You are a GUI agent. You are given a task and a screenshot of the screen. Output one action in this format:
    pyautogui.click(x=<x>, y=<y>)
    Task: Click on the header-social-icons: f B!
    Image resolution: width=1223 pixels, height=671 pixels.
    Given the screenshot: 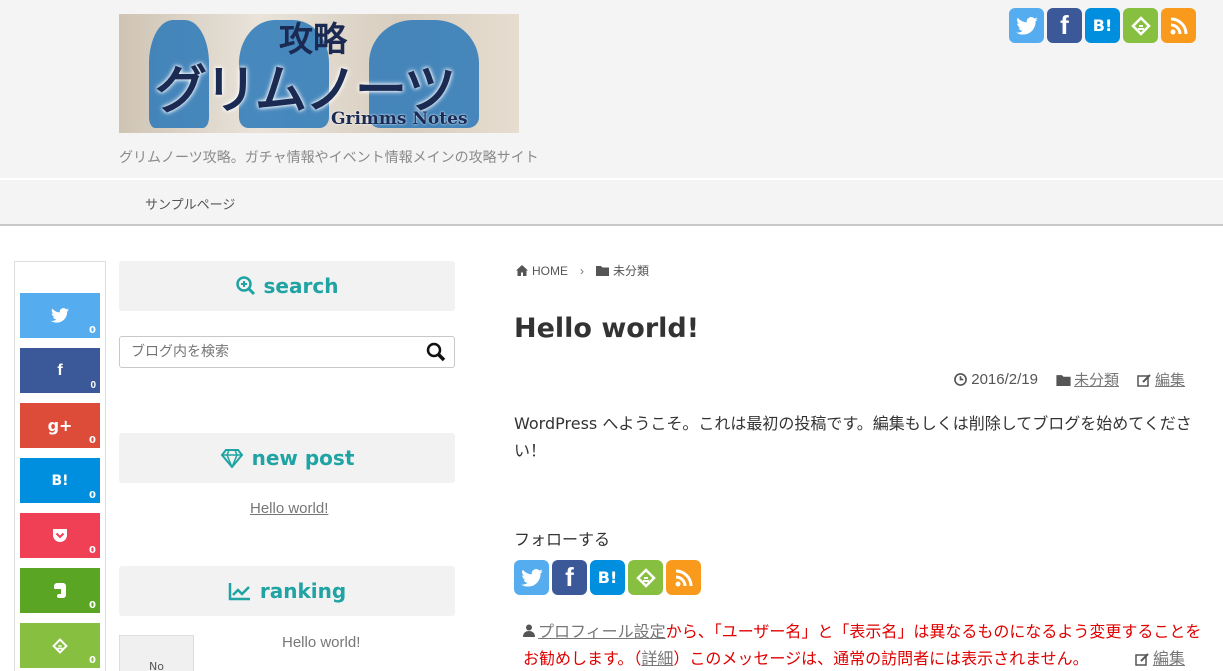 What is the action you would take?
    pyautogui.click(x=1102, y=25)
    